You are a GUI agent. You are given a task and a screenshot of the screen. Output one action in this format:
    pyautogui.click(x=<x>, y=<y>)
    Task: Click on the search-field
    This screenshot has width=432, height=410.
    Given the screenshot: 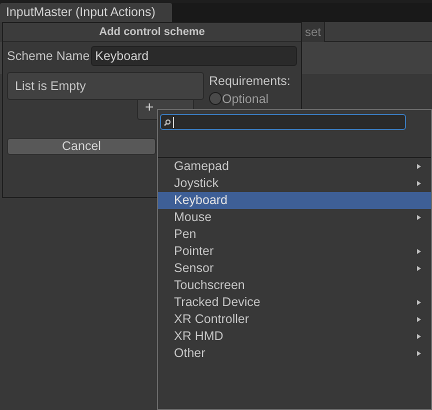 What is the action you would take?
    pyautogui.click(x=283, y=122)
    